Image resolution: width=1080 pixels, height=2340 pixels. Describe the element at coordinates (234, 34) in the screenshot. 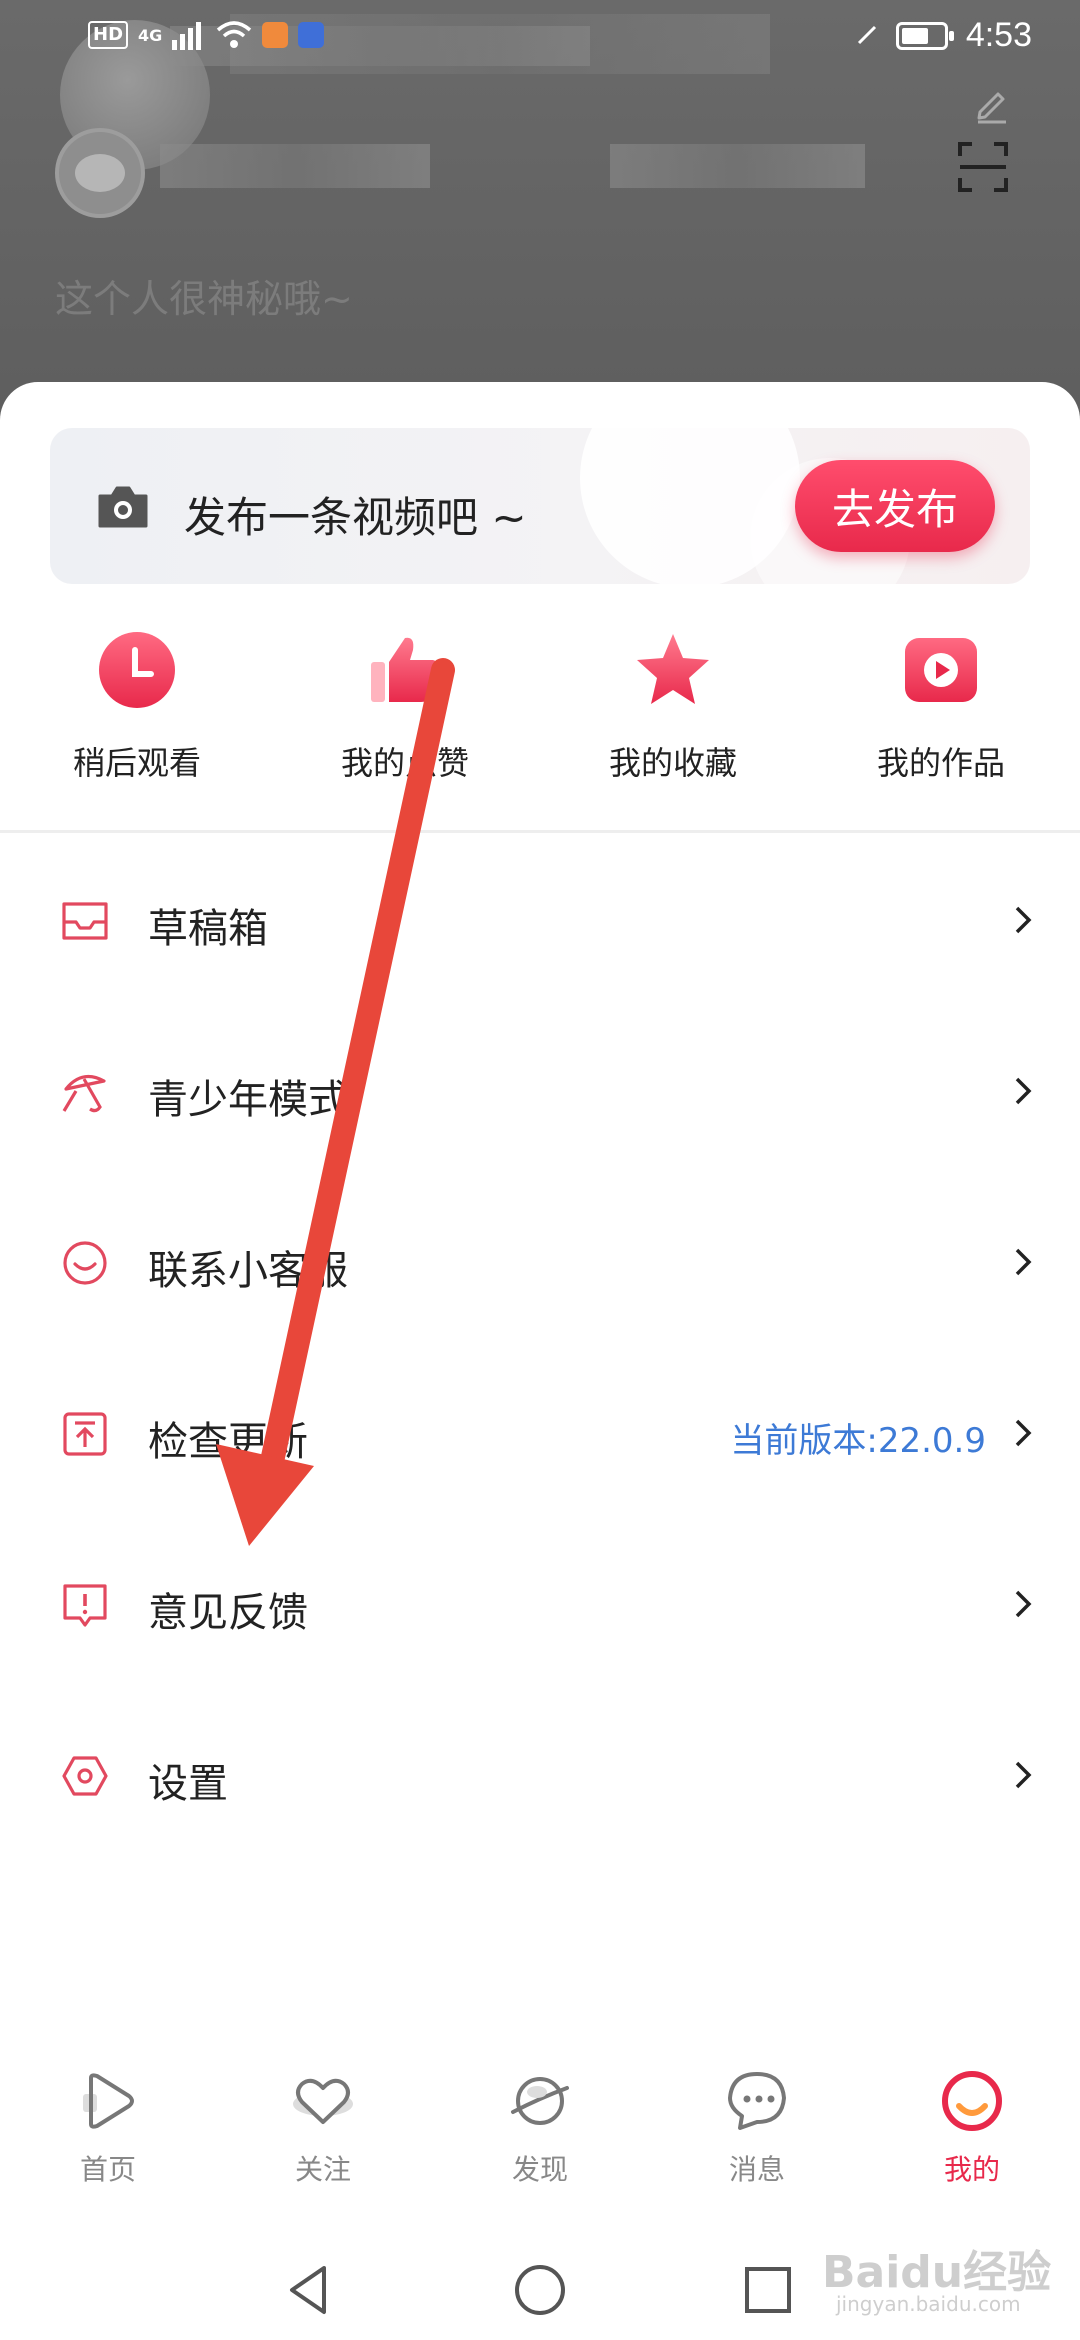

I see `wifi-icon` at that location.